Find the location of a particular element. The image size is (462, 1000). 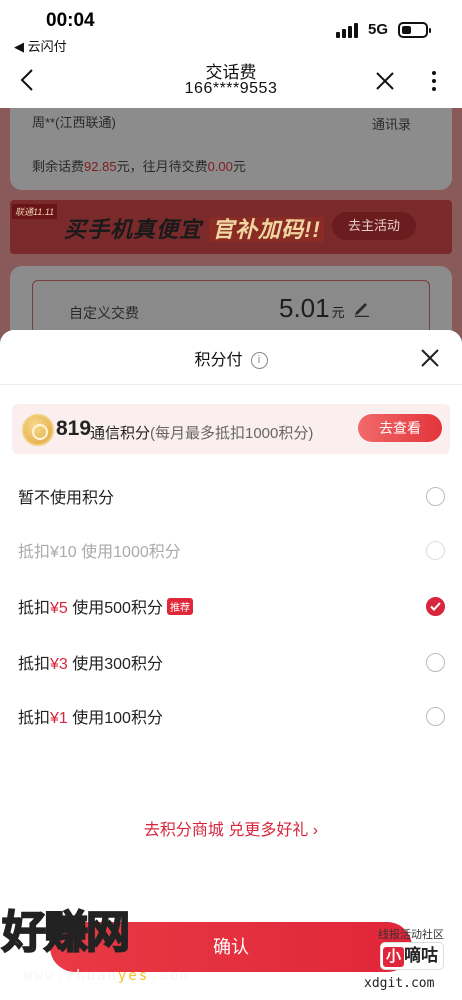

points-note: (每月最多抵扣1000积分) is located at coordinates (232, 433).